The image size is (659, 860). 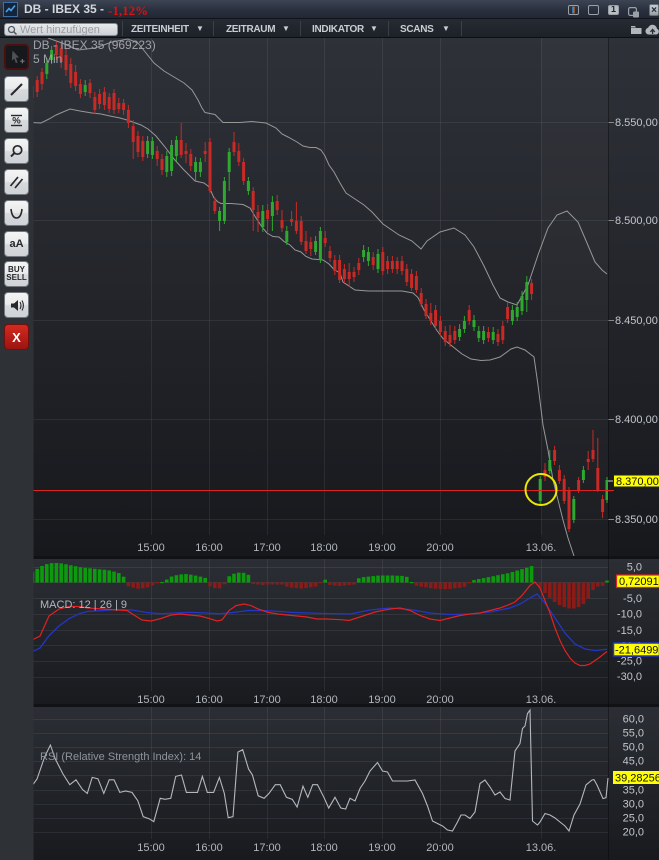 I want to click on svg-text: 8.350,00, so click(x=636, y=520).